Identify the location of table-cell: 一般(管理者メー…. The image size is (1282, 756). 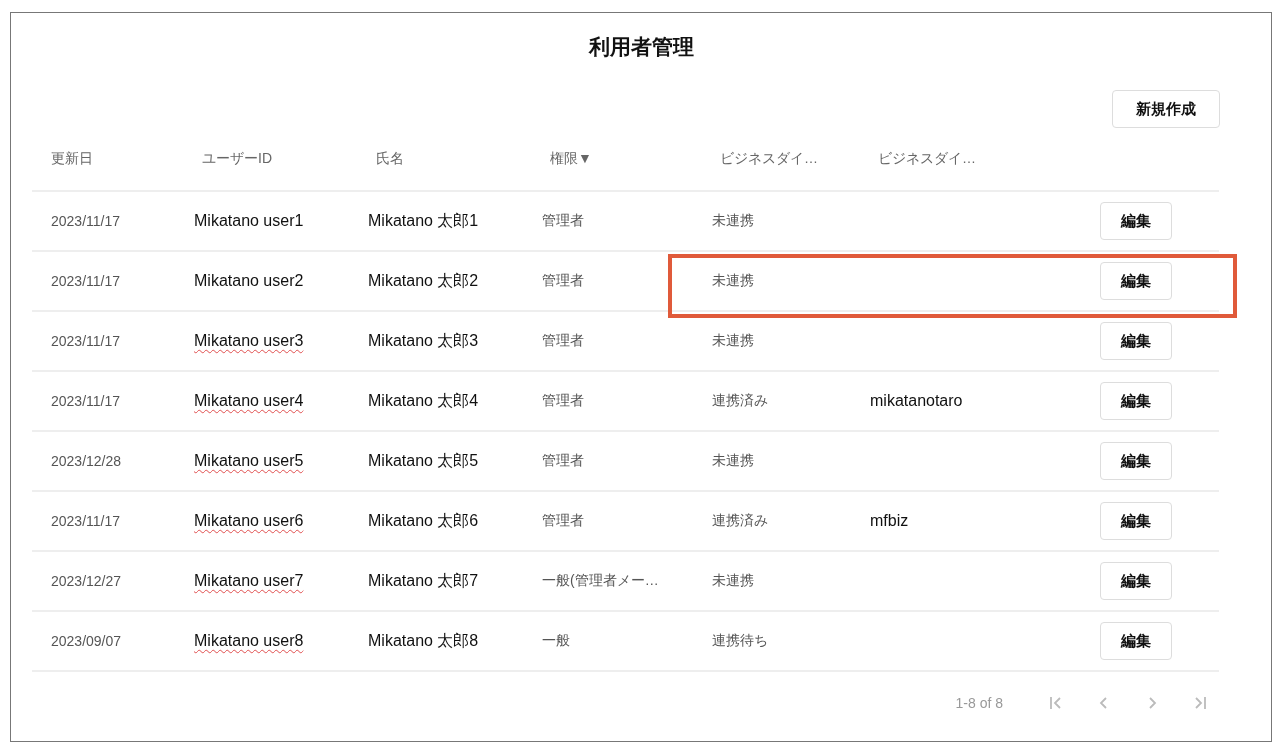
(600, 581).